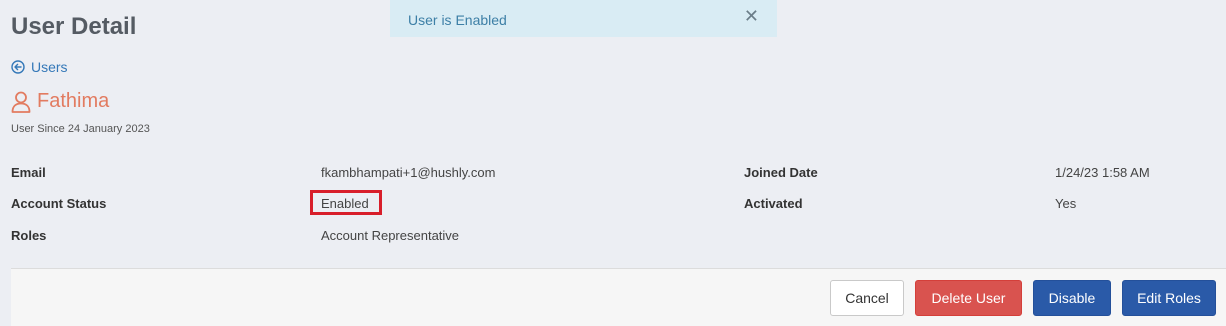 This screenshot has width=1226, height=326. What do you see at coordinates (345, 203) in the screenshot?
I see `account-status-value: Enabled` at bounding box center [345, 203].